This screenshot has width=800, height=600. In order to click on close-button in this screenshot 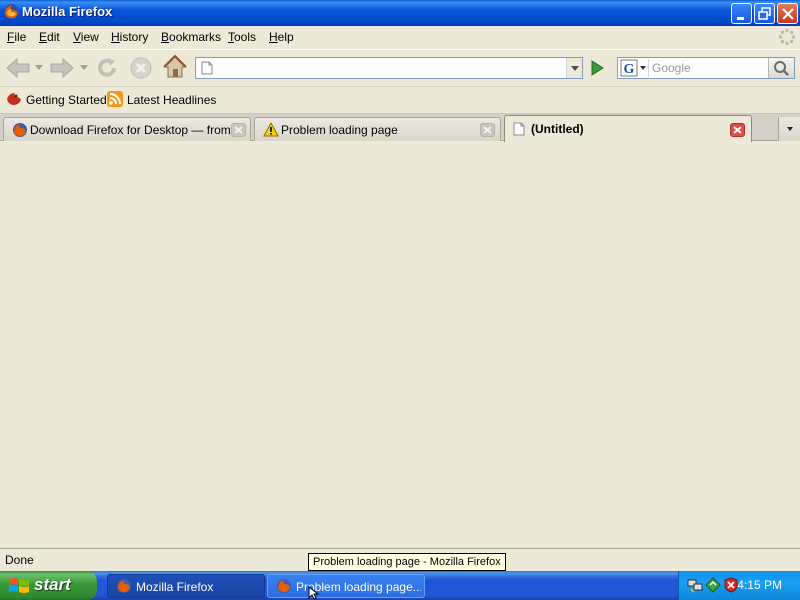, I will do `click(787, 13)`.